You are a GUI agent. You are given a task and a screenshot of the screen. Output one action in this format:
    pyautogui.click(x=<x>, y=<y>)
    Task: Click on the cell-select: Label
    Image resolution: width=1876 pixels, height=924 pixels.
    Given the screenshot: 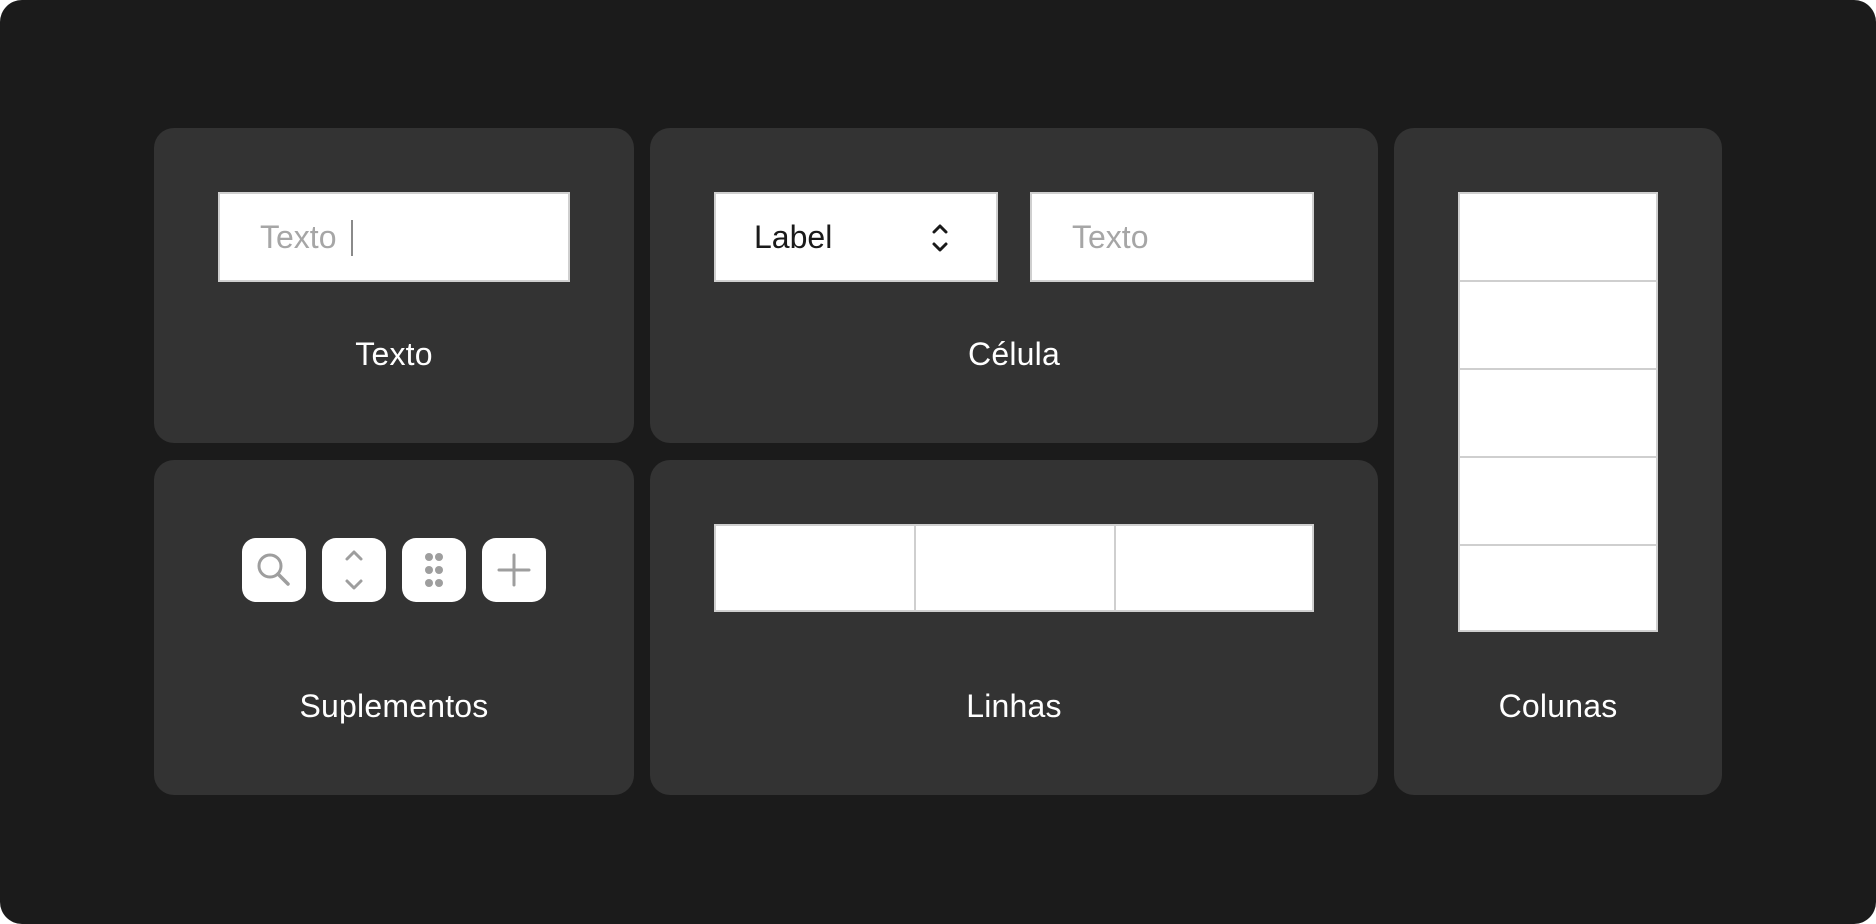 What is the action you would take?
    pyautogui.click(x=856, y=237)
    